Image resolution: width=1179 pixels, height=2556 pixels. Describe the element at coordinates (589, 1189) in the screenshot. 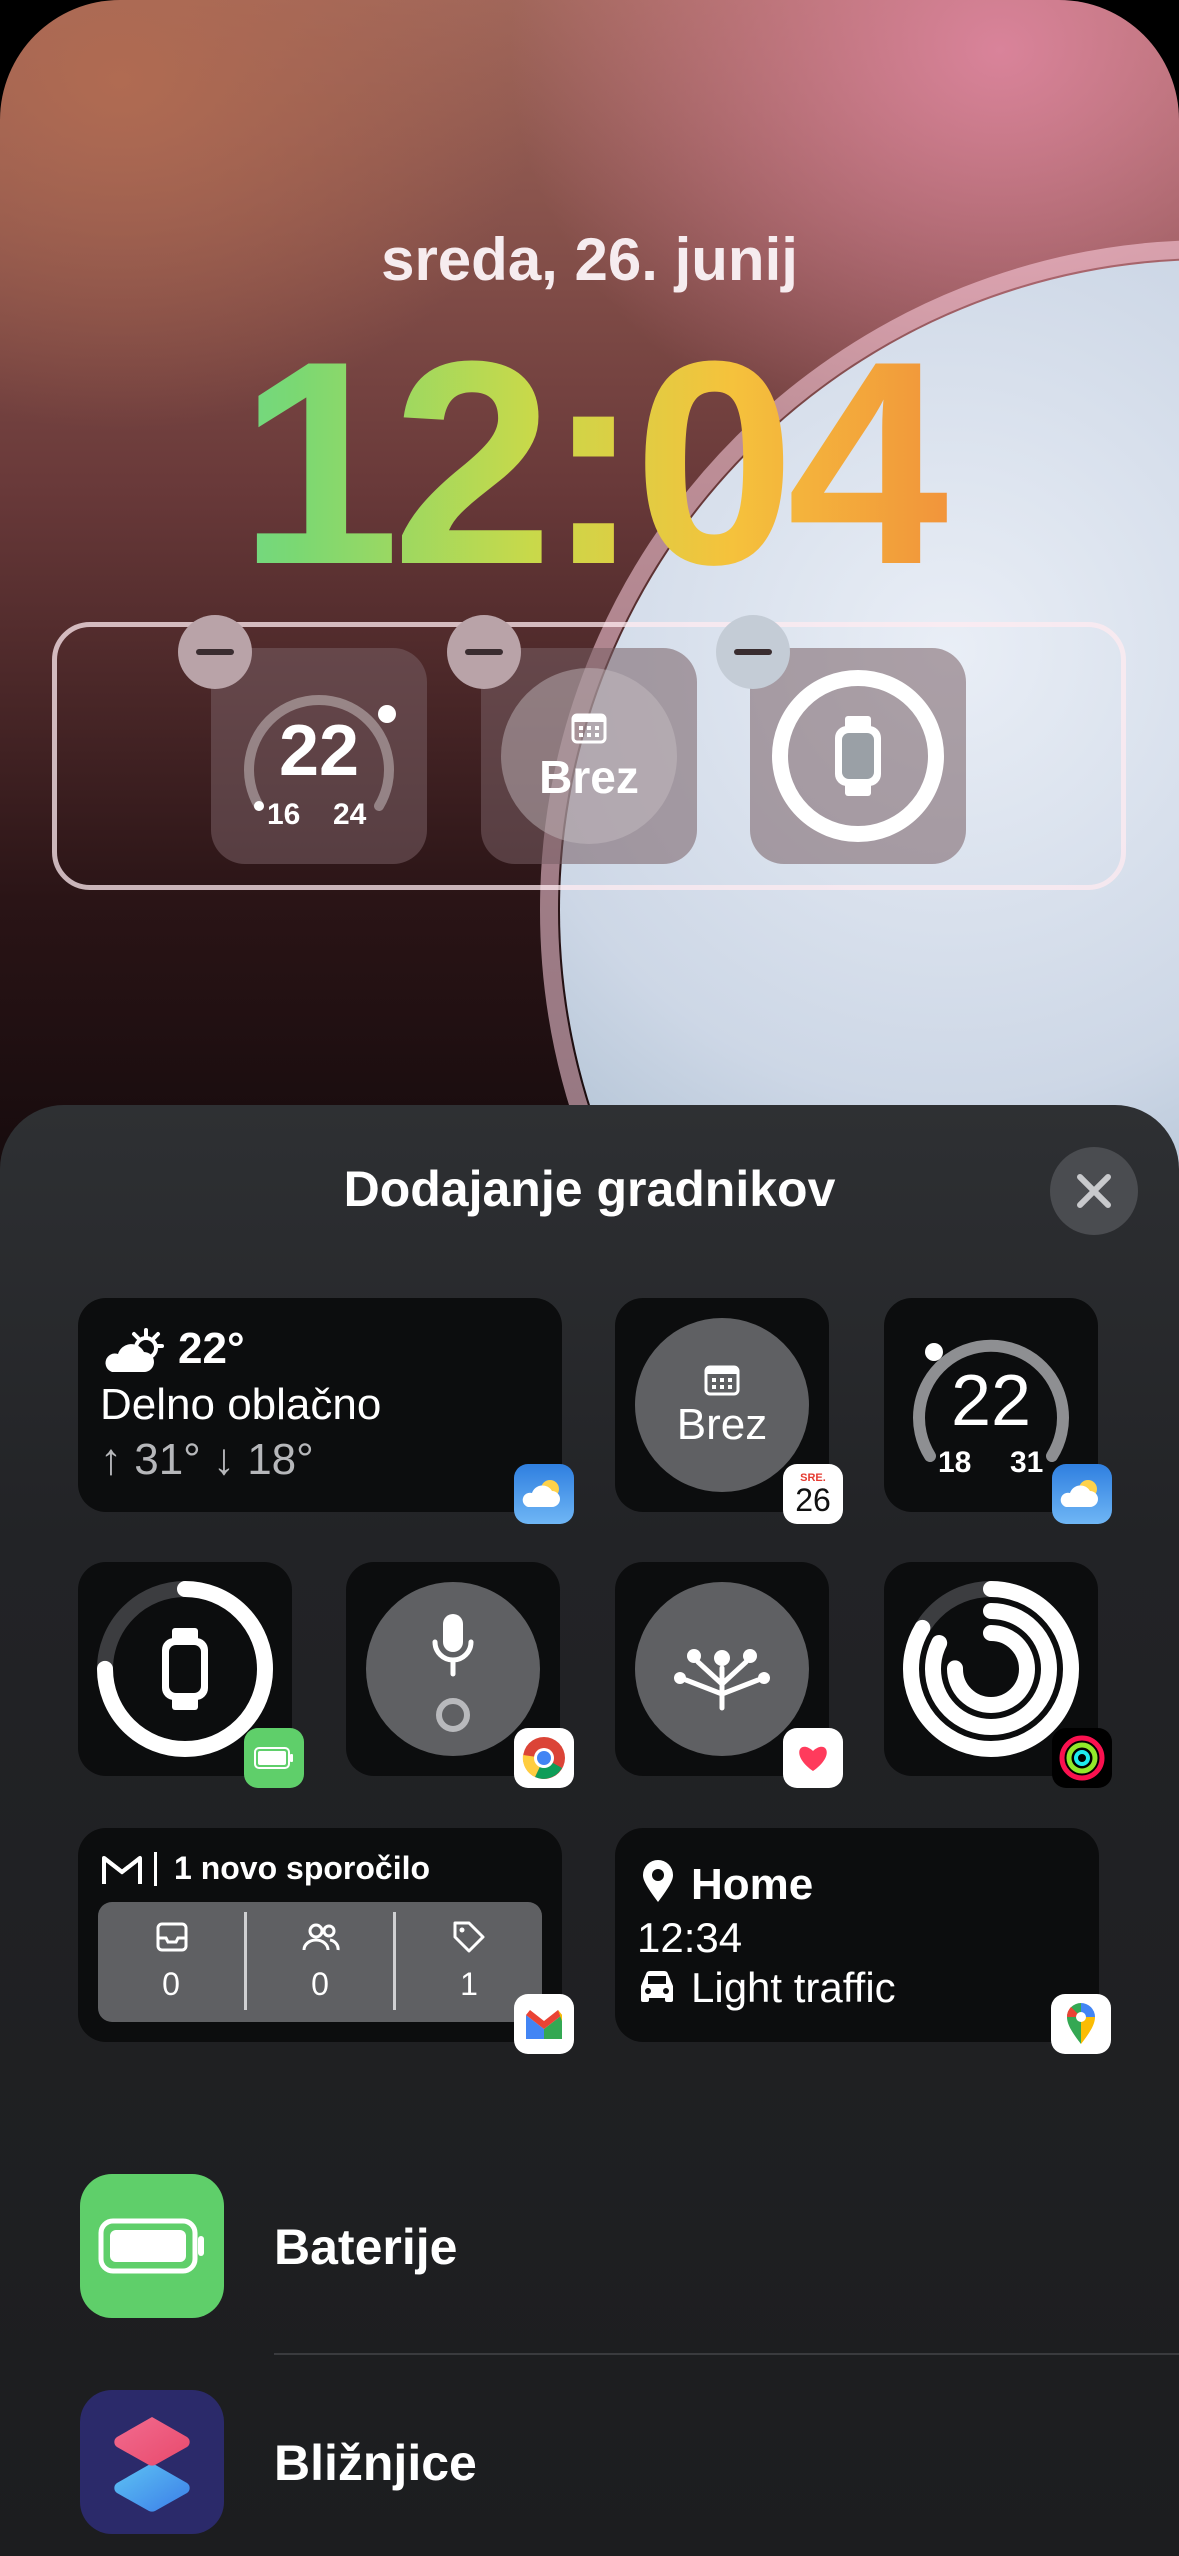

I see `sheet-title: Dodajanje gradnikov` at that location.